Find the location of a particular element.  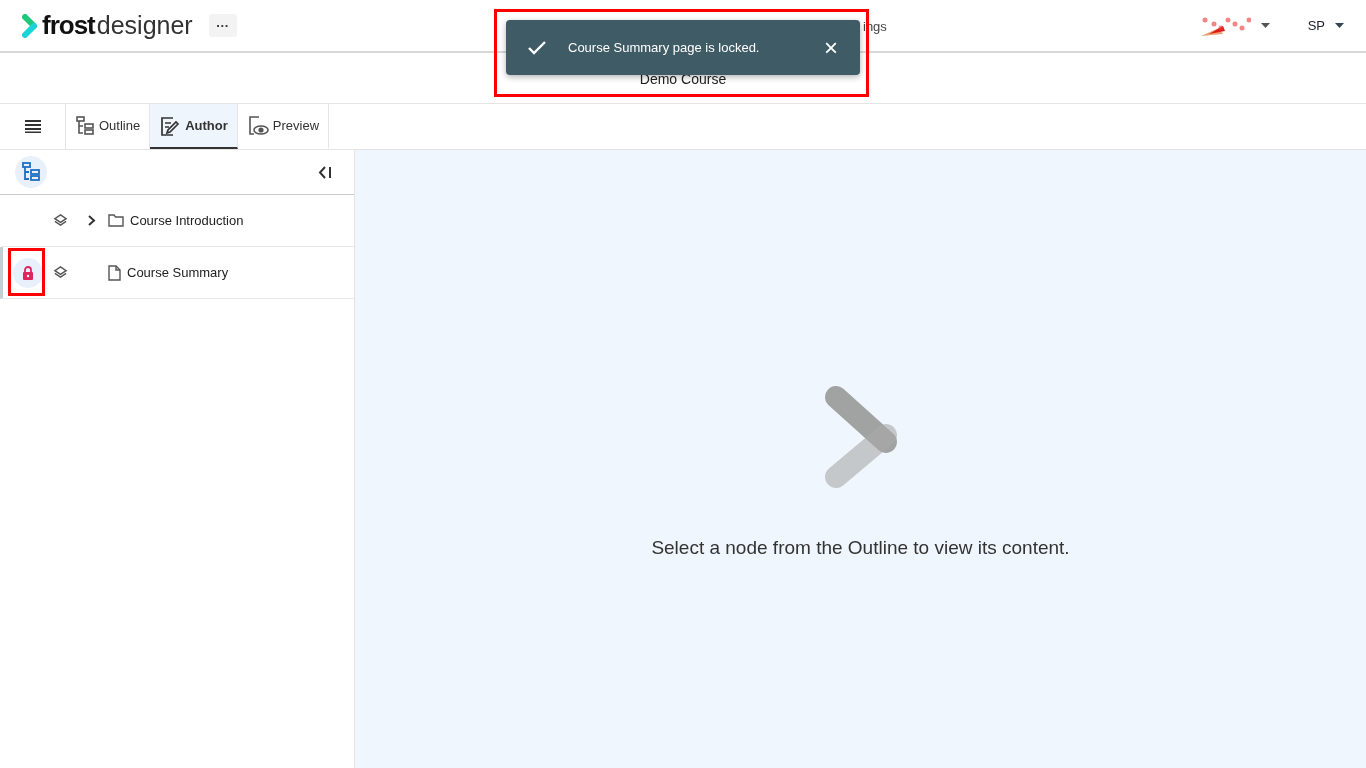

edit-document-icon is located at coordinates (170, 125).